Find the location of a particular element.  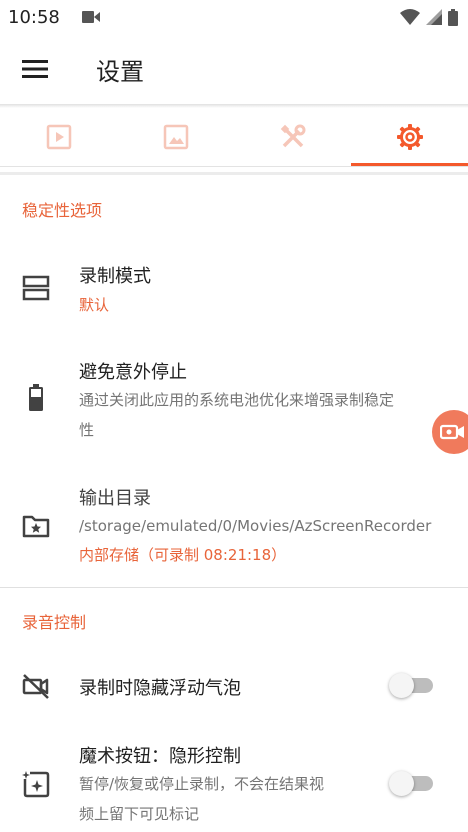

hide-bubble-toggle is located at coordinates (412, 685).